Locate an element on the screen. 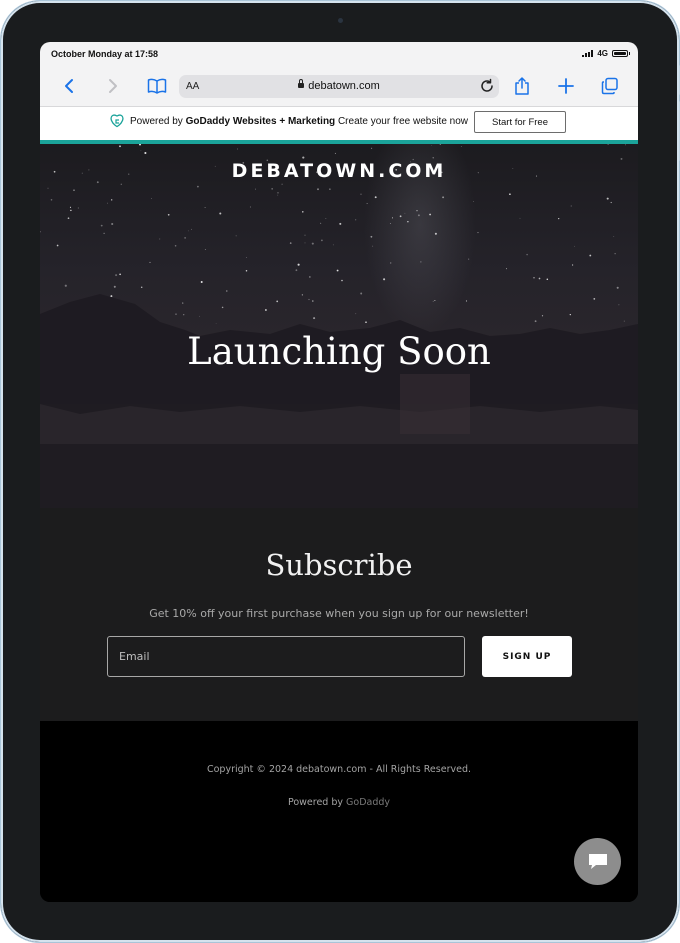 The height and width of the screenshot is (943, 680). banner-brand: GoDaddy Websites + Marketing is located at coordinates (260, 121).